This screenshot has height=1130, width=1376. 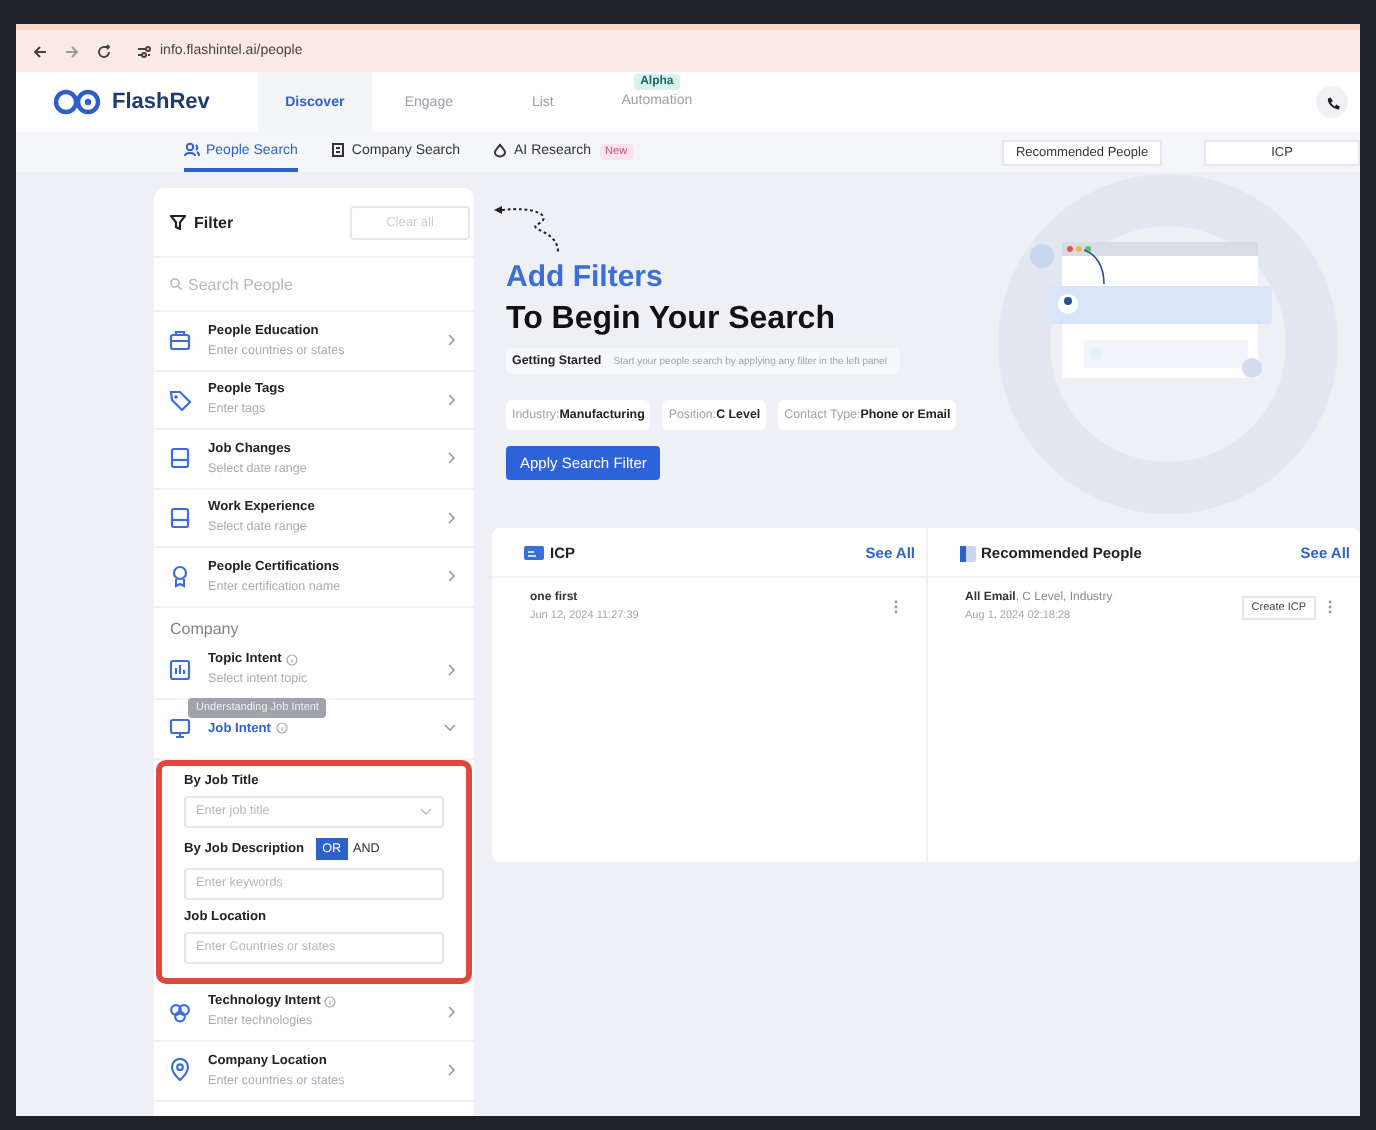 What do you see at coordinates (144, 51) in the screenshot?
I see `site-settings-icon` at bounding box center [144, 51].